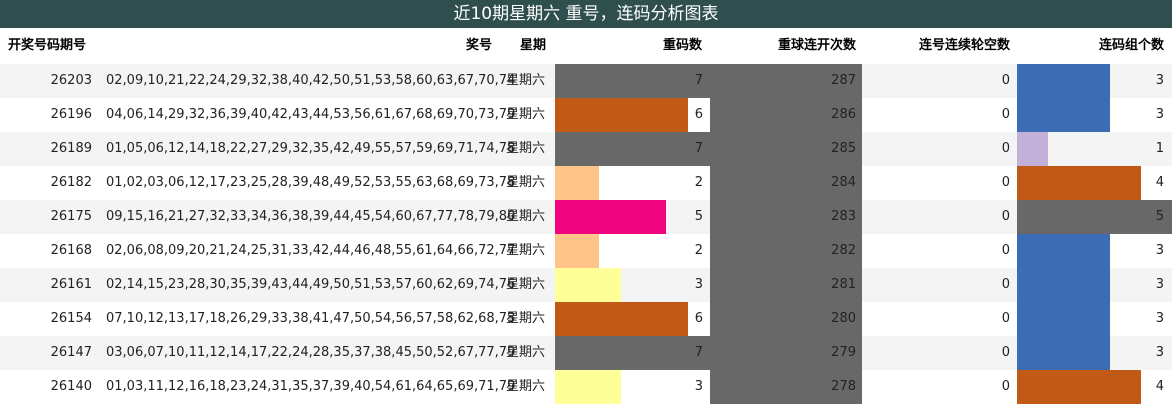  What do you see at coordinates (71, 318) in the screenshot?
I see `issue-cell: 26154` at bounding box center [71, 318].